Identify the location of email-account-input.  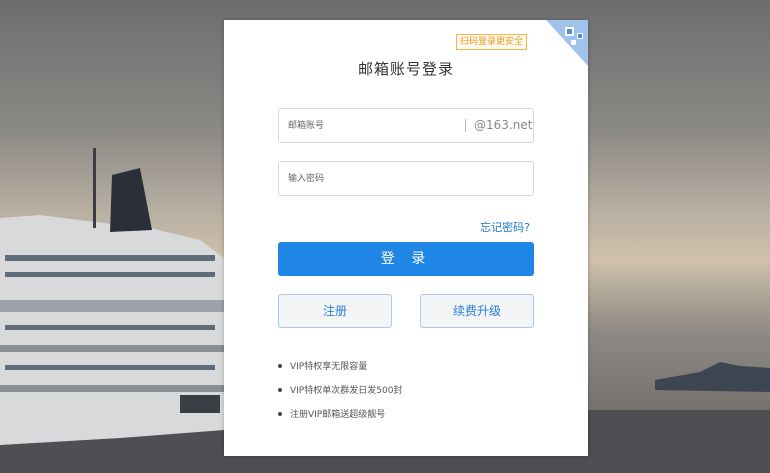
(373, 125).